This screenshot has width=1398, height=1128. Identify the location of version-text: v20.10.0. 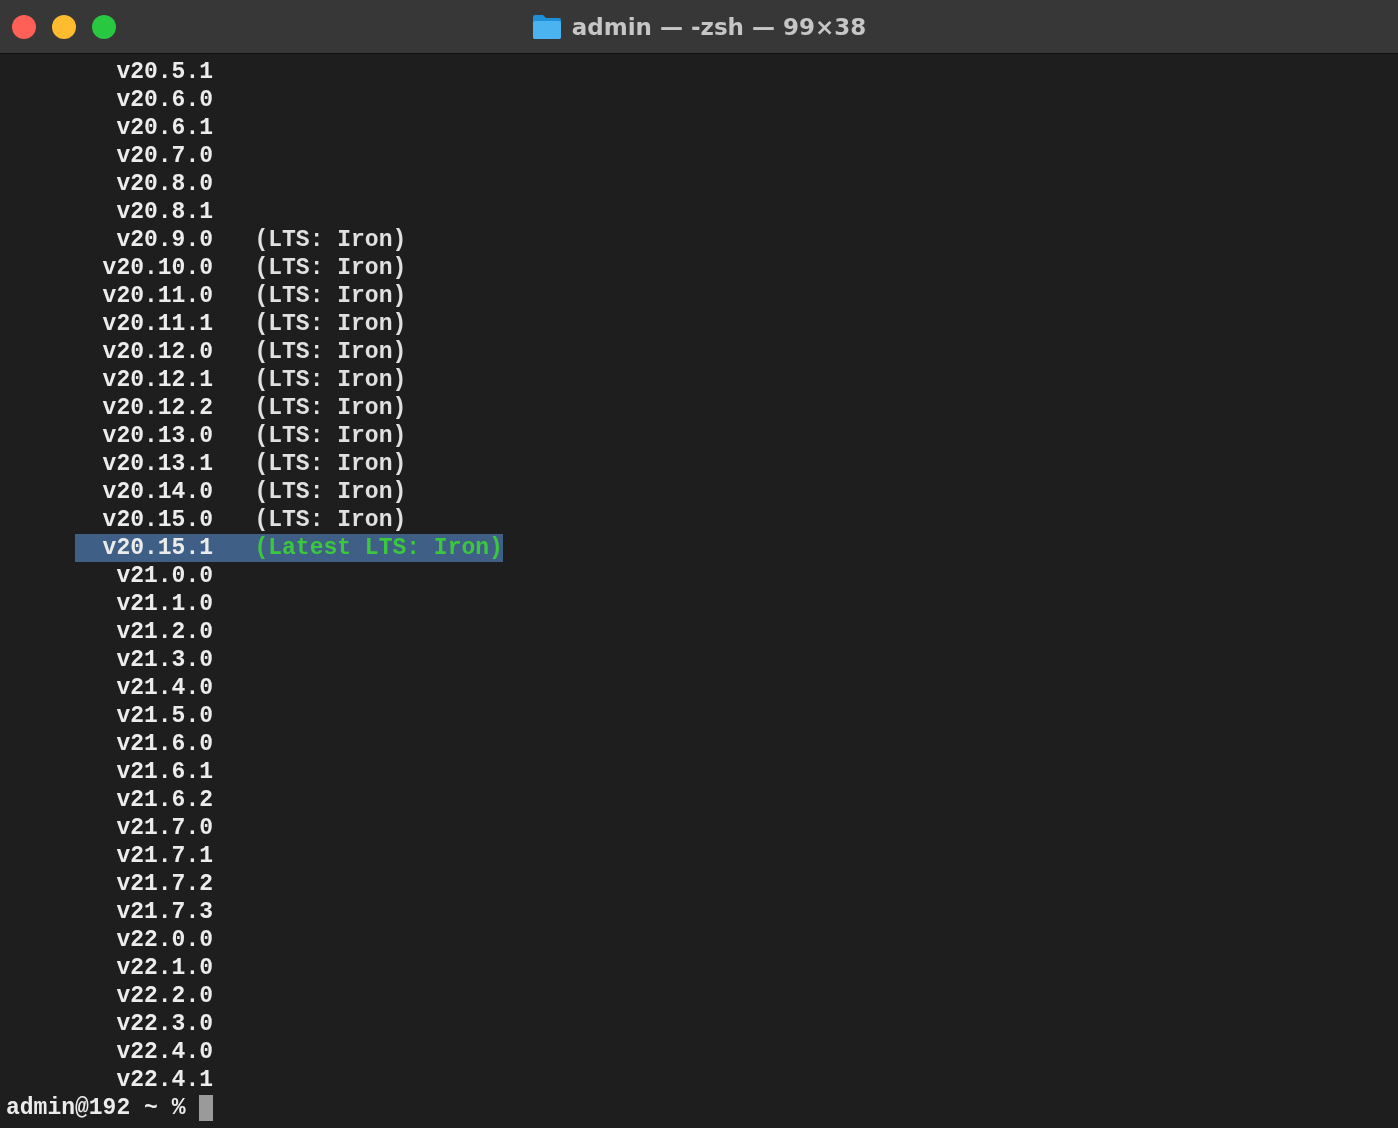
(157, 268).